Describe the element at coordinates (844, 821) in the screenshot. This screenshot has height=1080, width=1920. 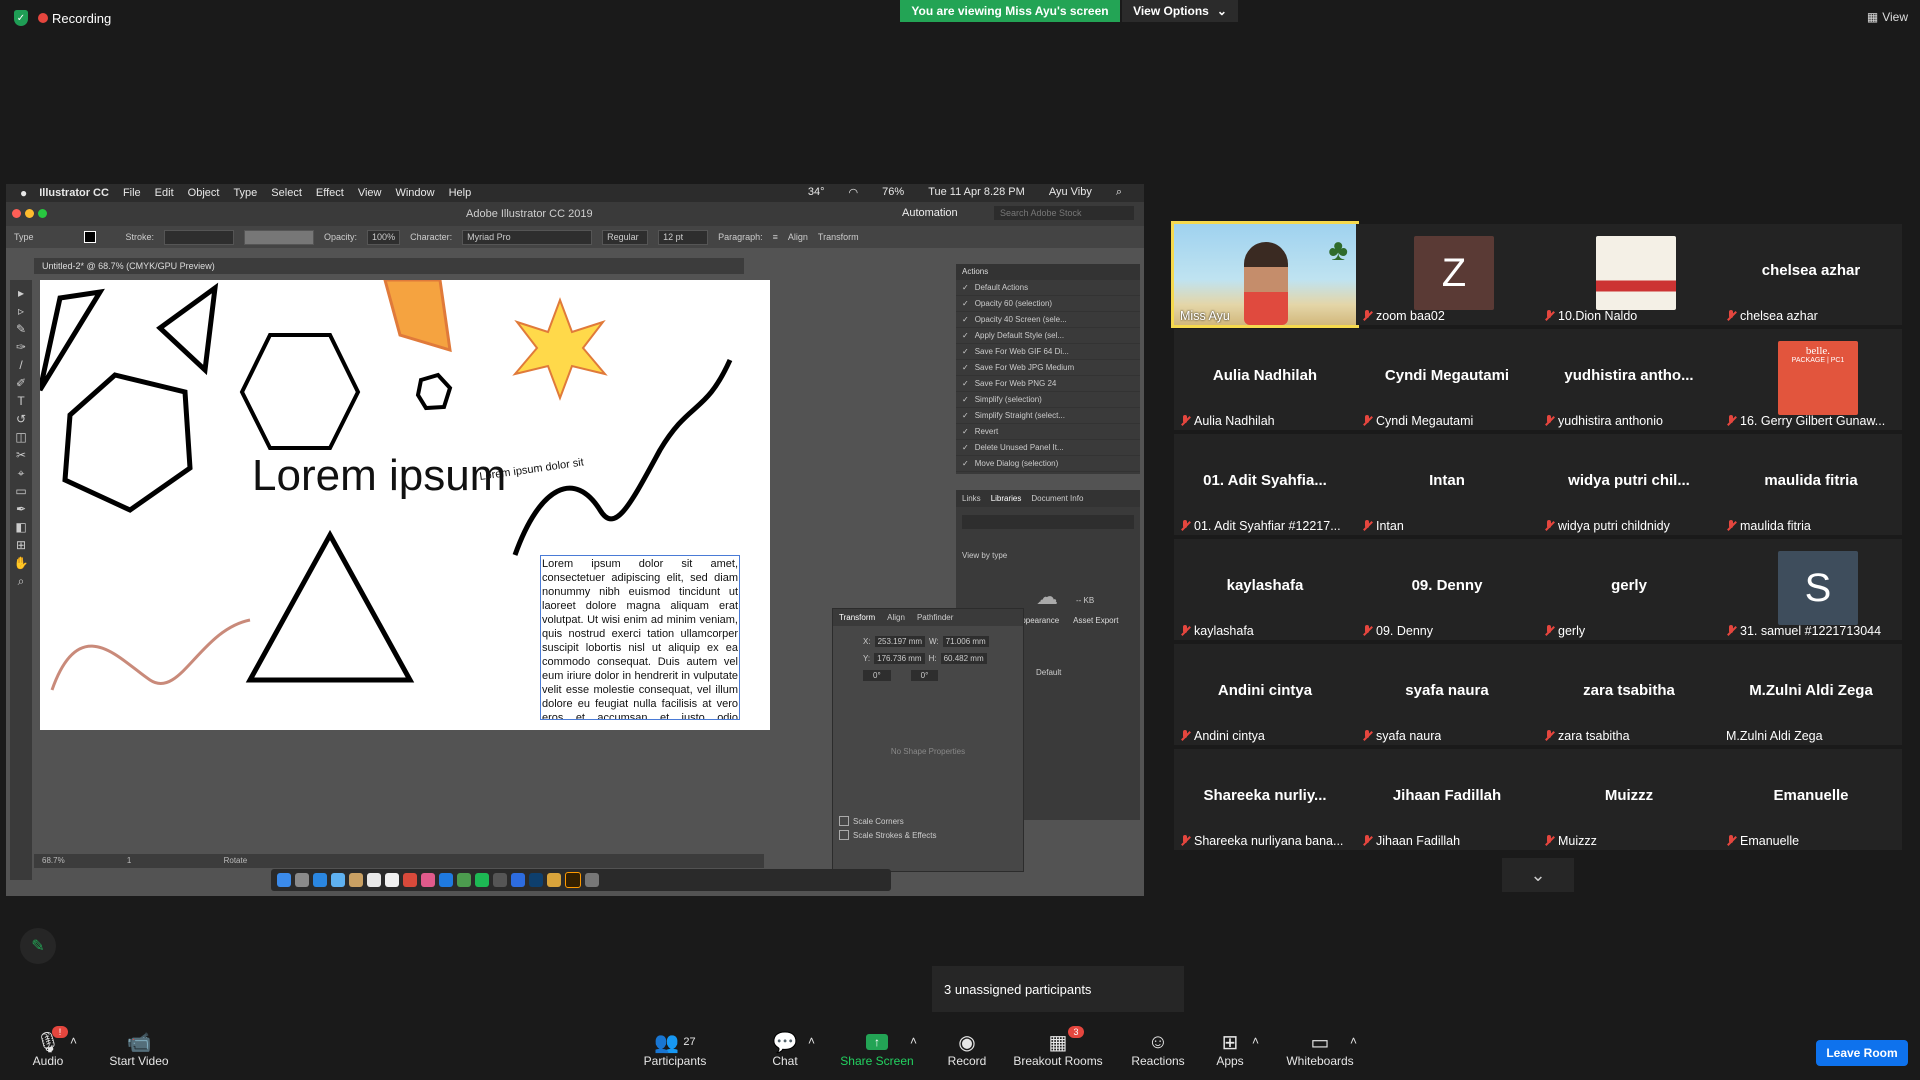
I see `checkbox-icon` at that location.